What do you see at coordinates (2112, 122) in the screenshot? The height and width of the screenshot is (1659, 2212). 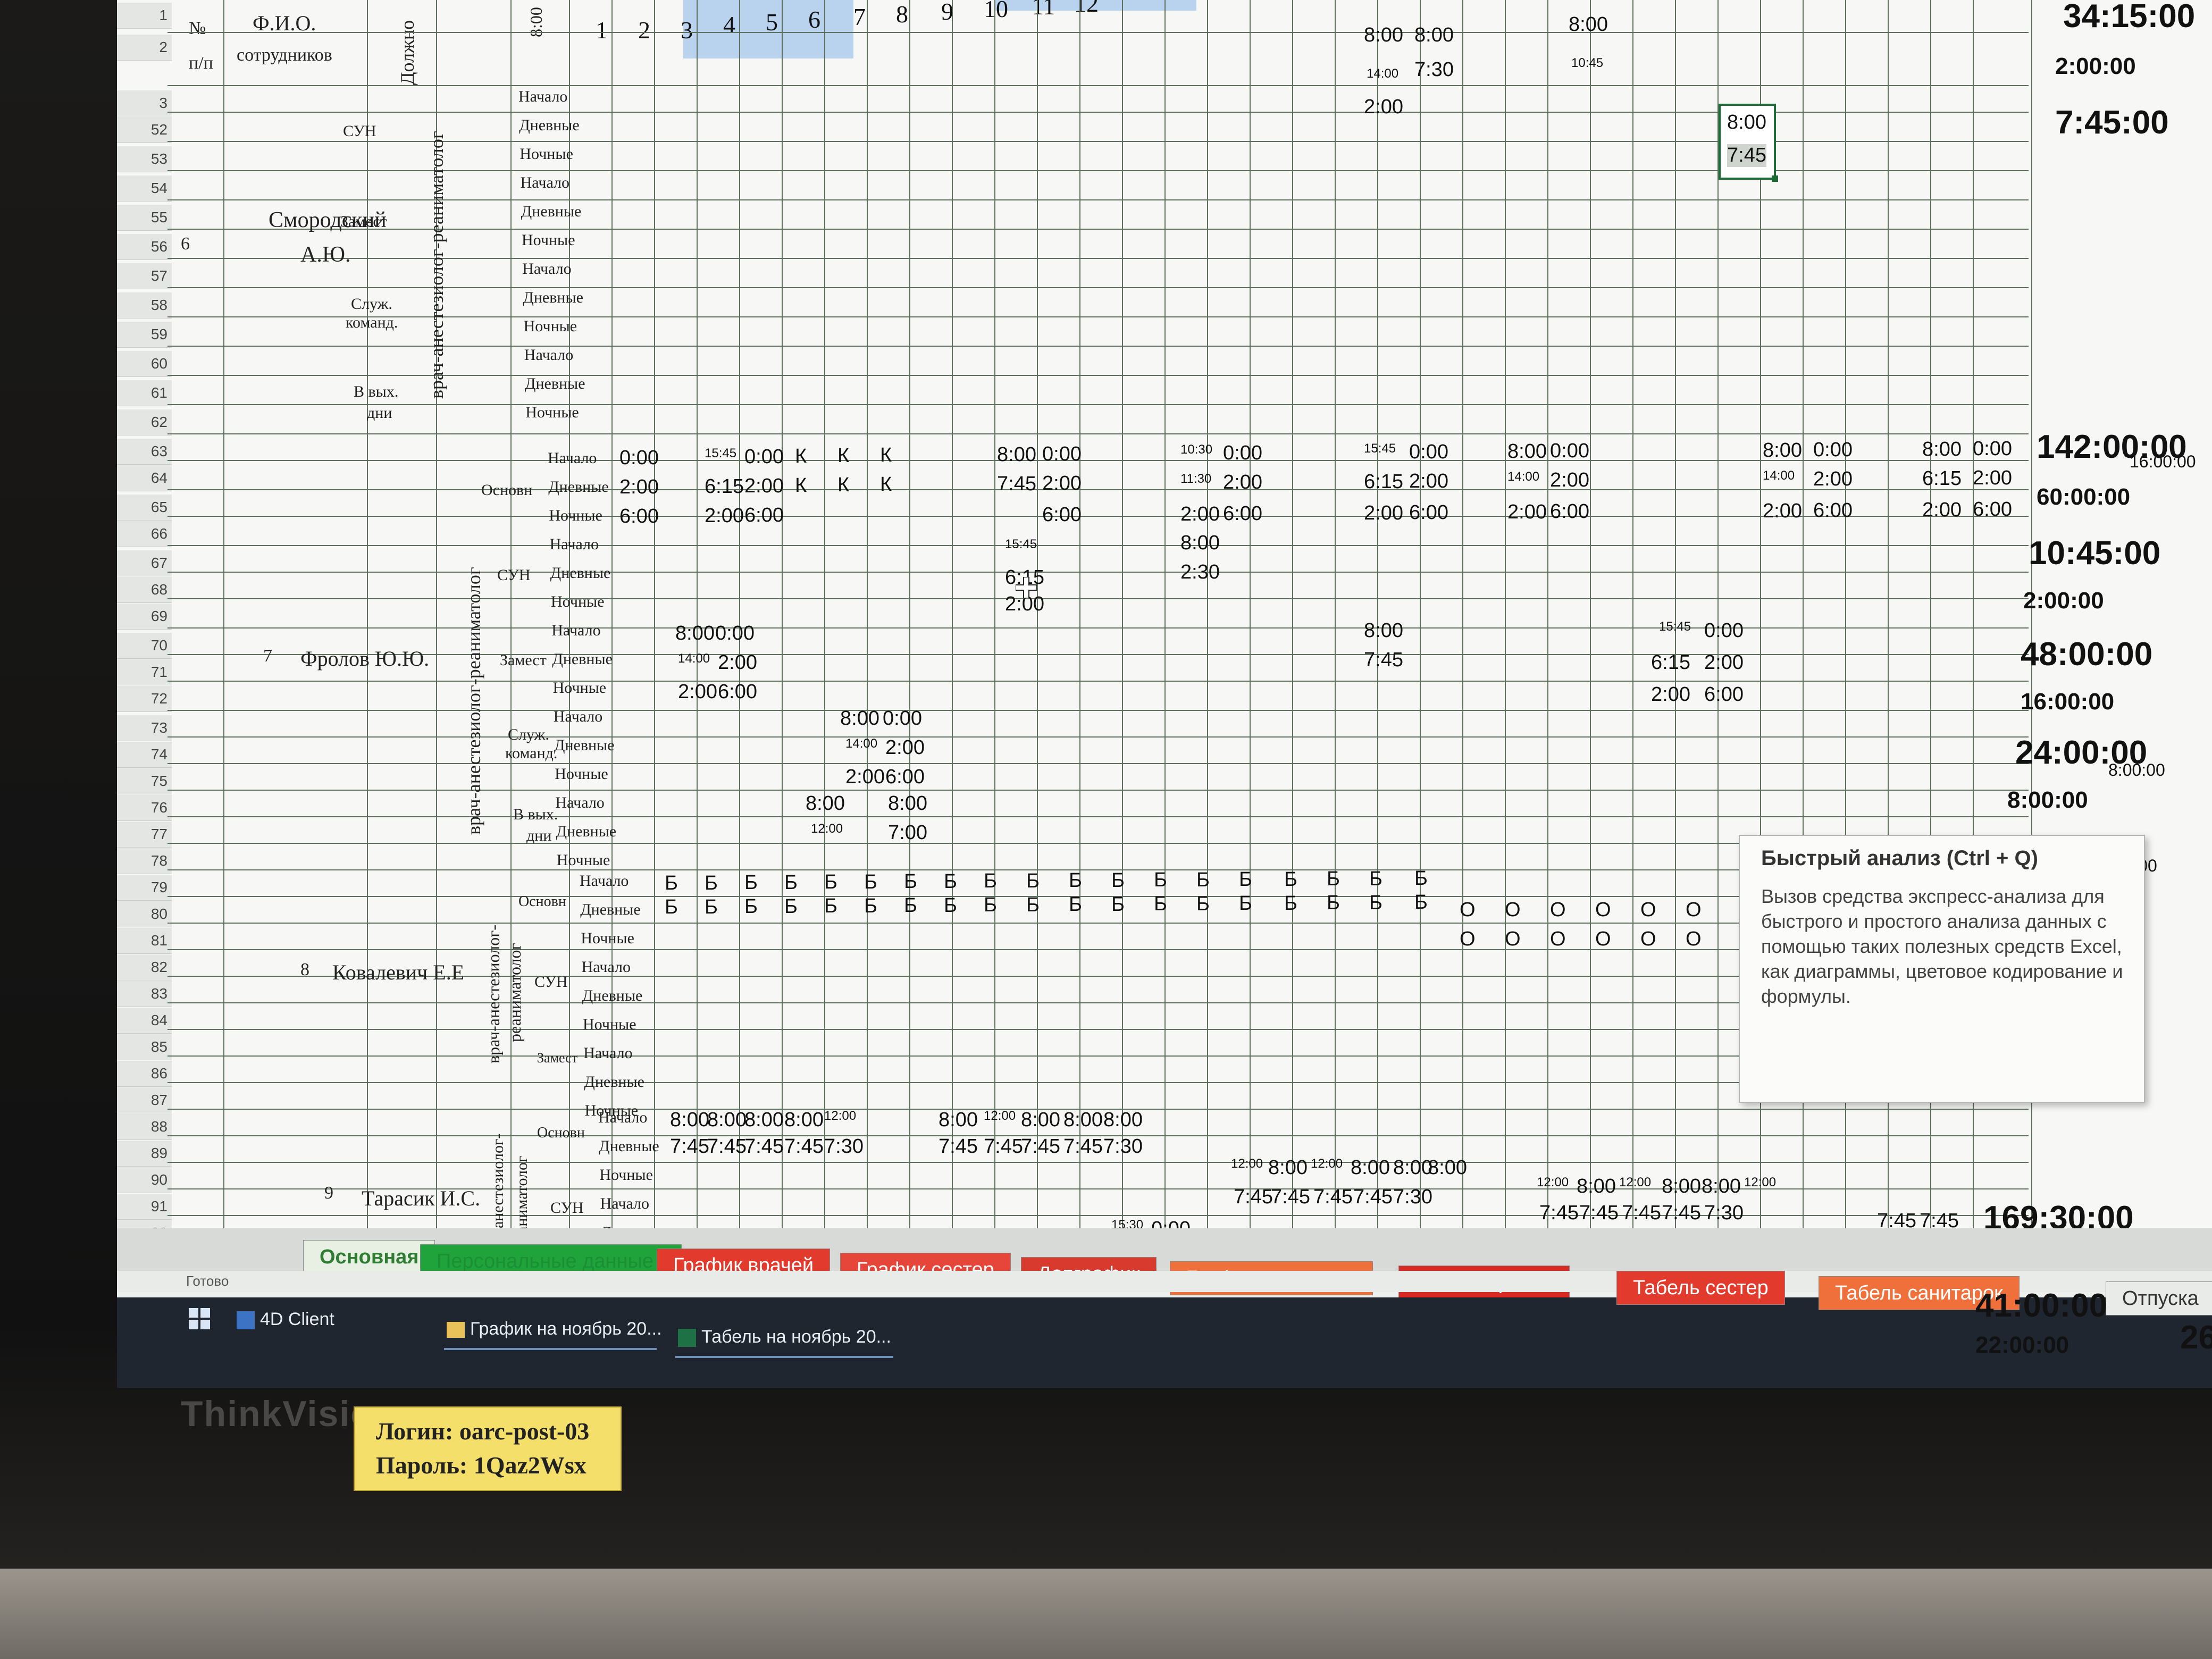 I see `total-hours: 7:45:00` at bounding box center [2112, 122].